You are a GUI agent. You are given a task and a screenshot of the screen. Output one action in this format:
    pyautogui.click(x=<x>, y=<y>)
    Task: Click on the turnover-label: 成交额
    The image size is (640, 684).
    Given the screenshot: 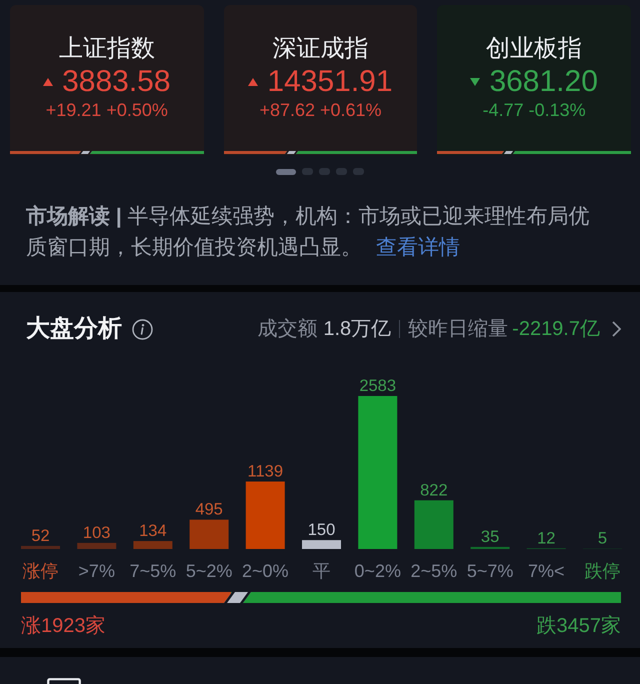 What is the action you would take?
    pyautogui.click(x=287, y=329)
    